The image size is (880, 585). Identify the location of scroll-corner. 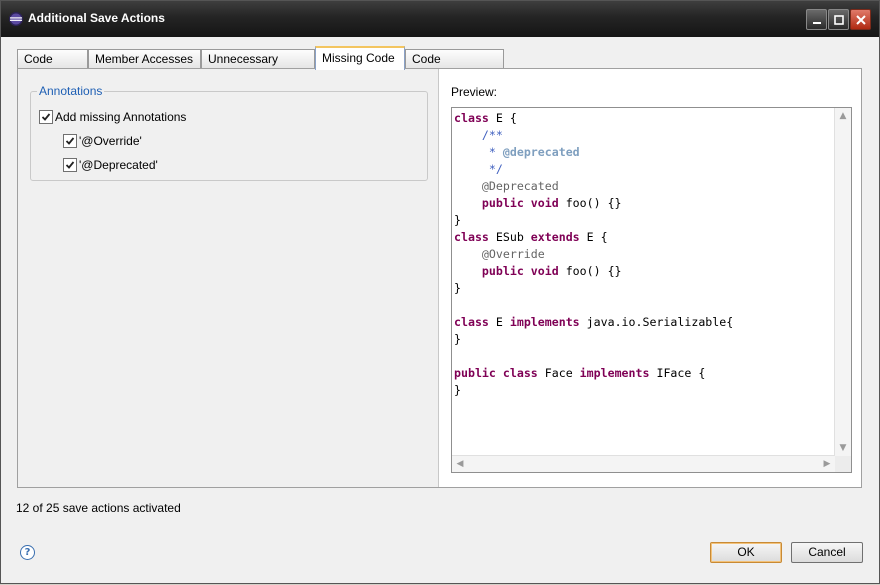
(843, 464).